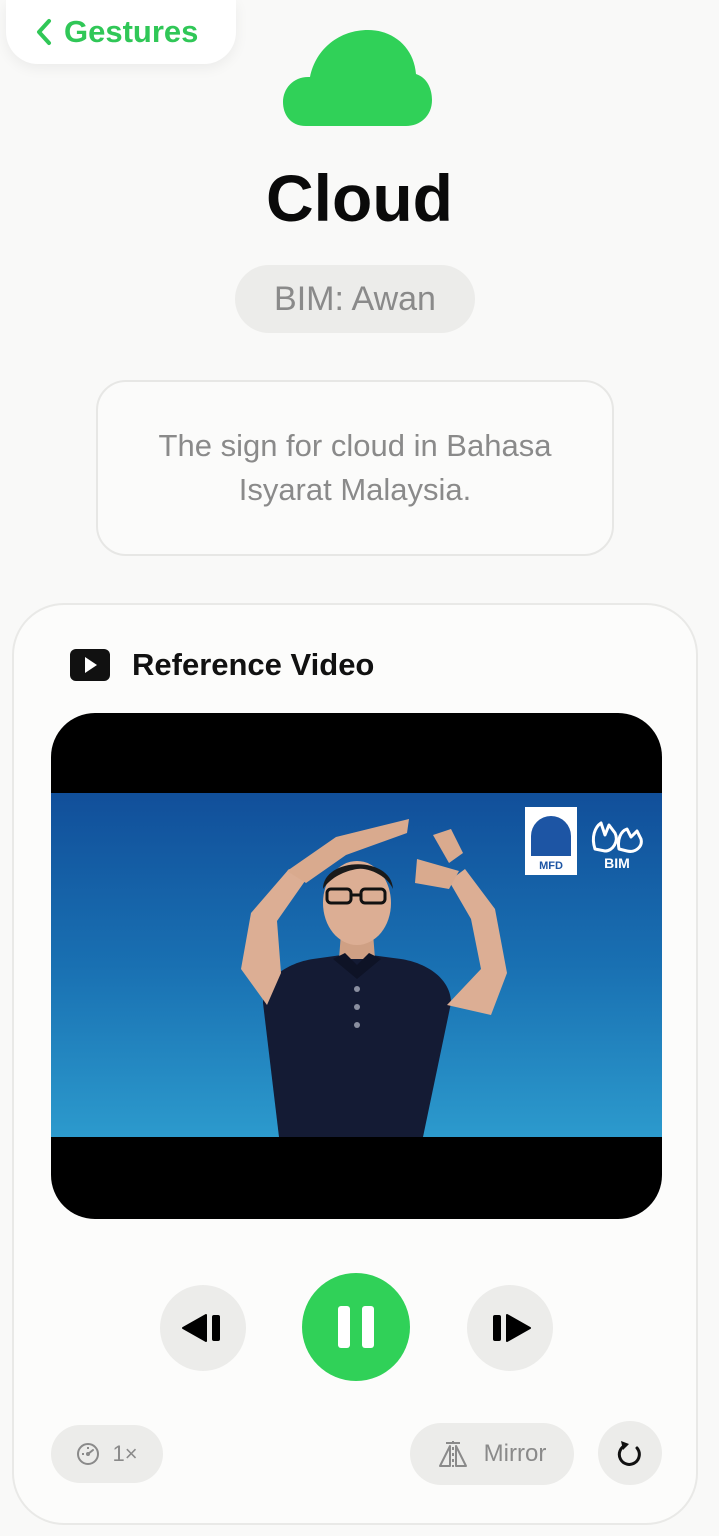 This screenshot has height=1536, width=719. I want to click on mfd-logo-text: MFD, so click(551, 866).